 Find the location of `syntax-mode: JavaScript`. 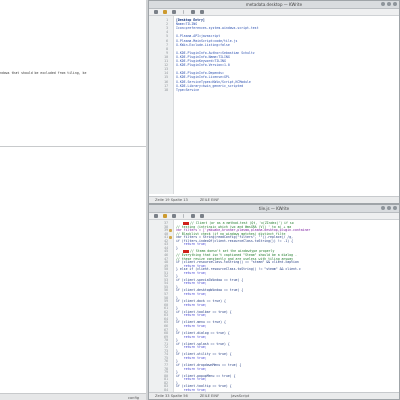

syntax-mode: JavaScript is located at coordinates (240, 396).